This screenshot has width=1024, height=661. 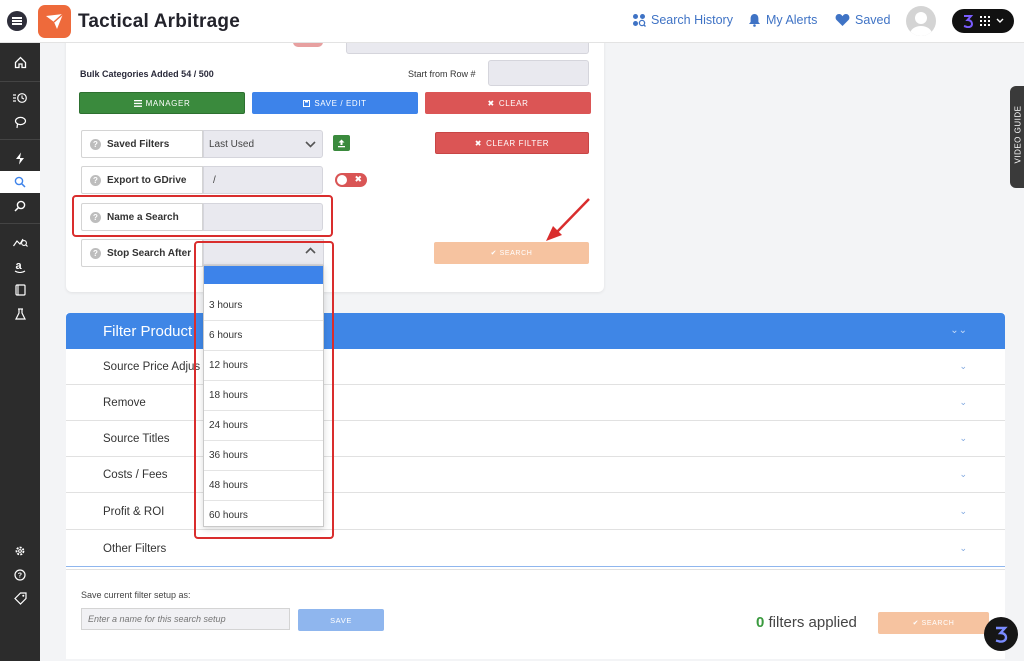 What do you see at coordinates (1018, 134) in the screenshot?
I see `video-guide-label: VIDEO GUIDE` at bounding box center [1018, 134].